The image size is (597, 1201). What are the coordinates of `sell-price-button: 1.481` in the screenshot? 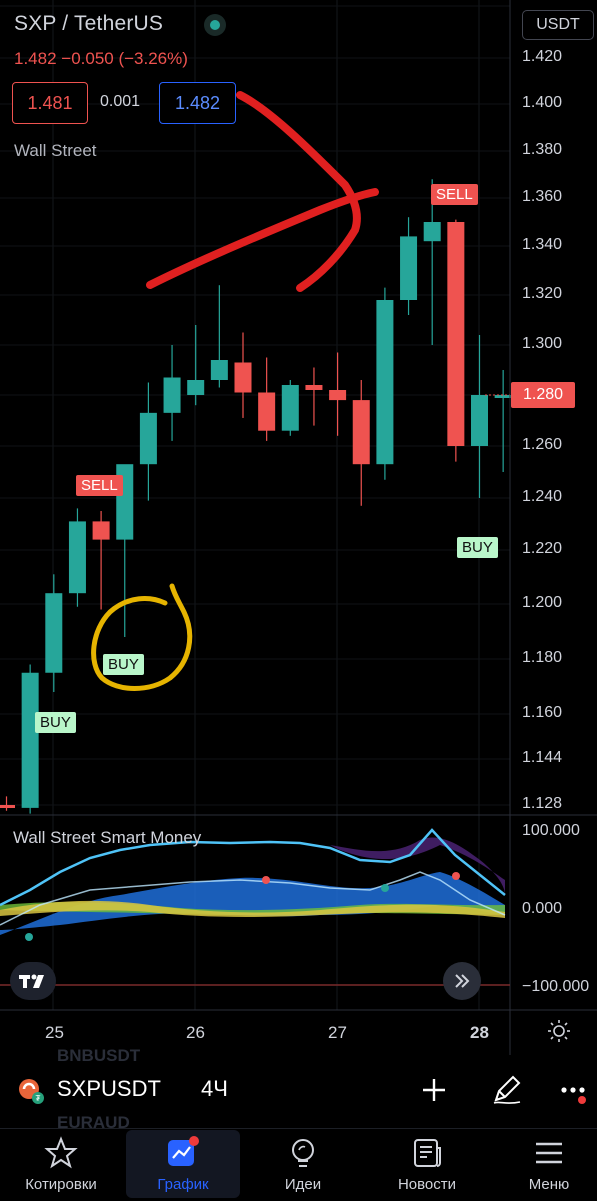 It's located at (50, 103).